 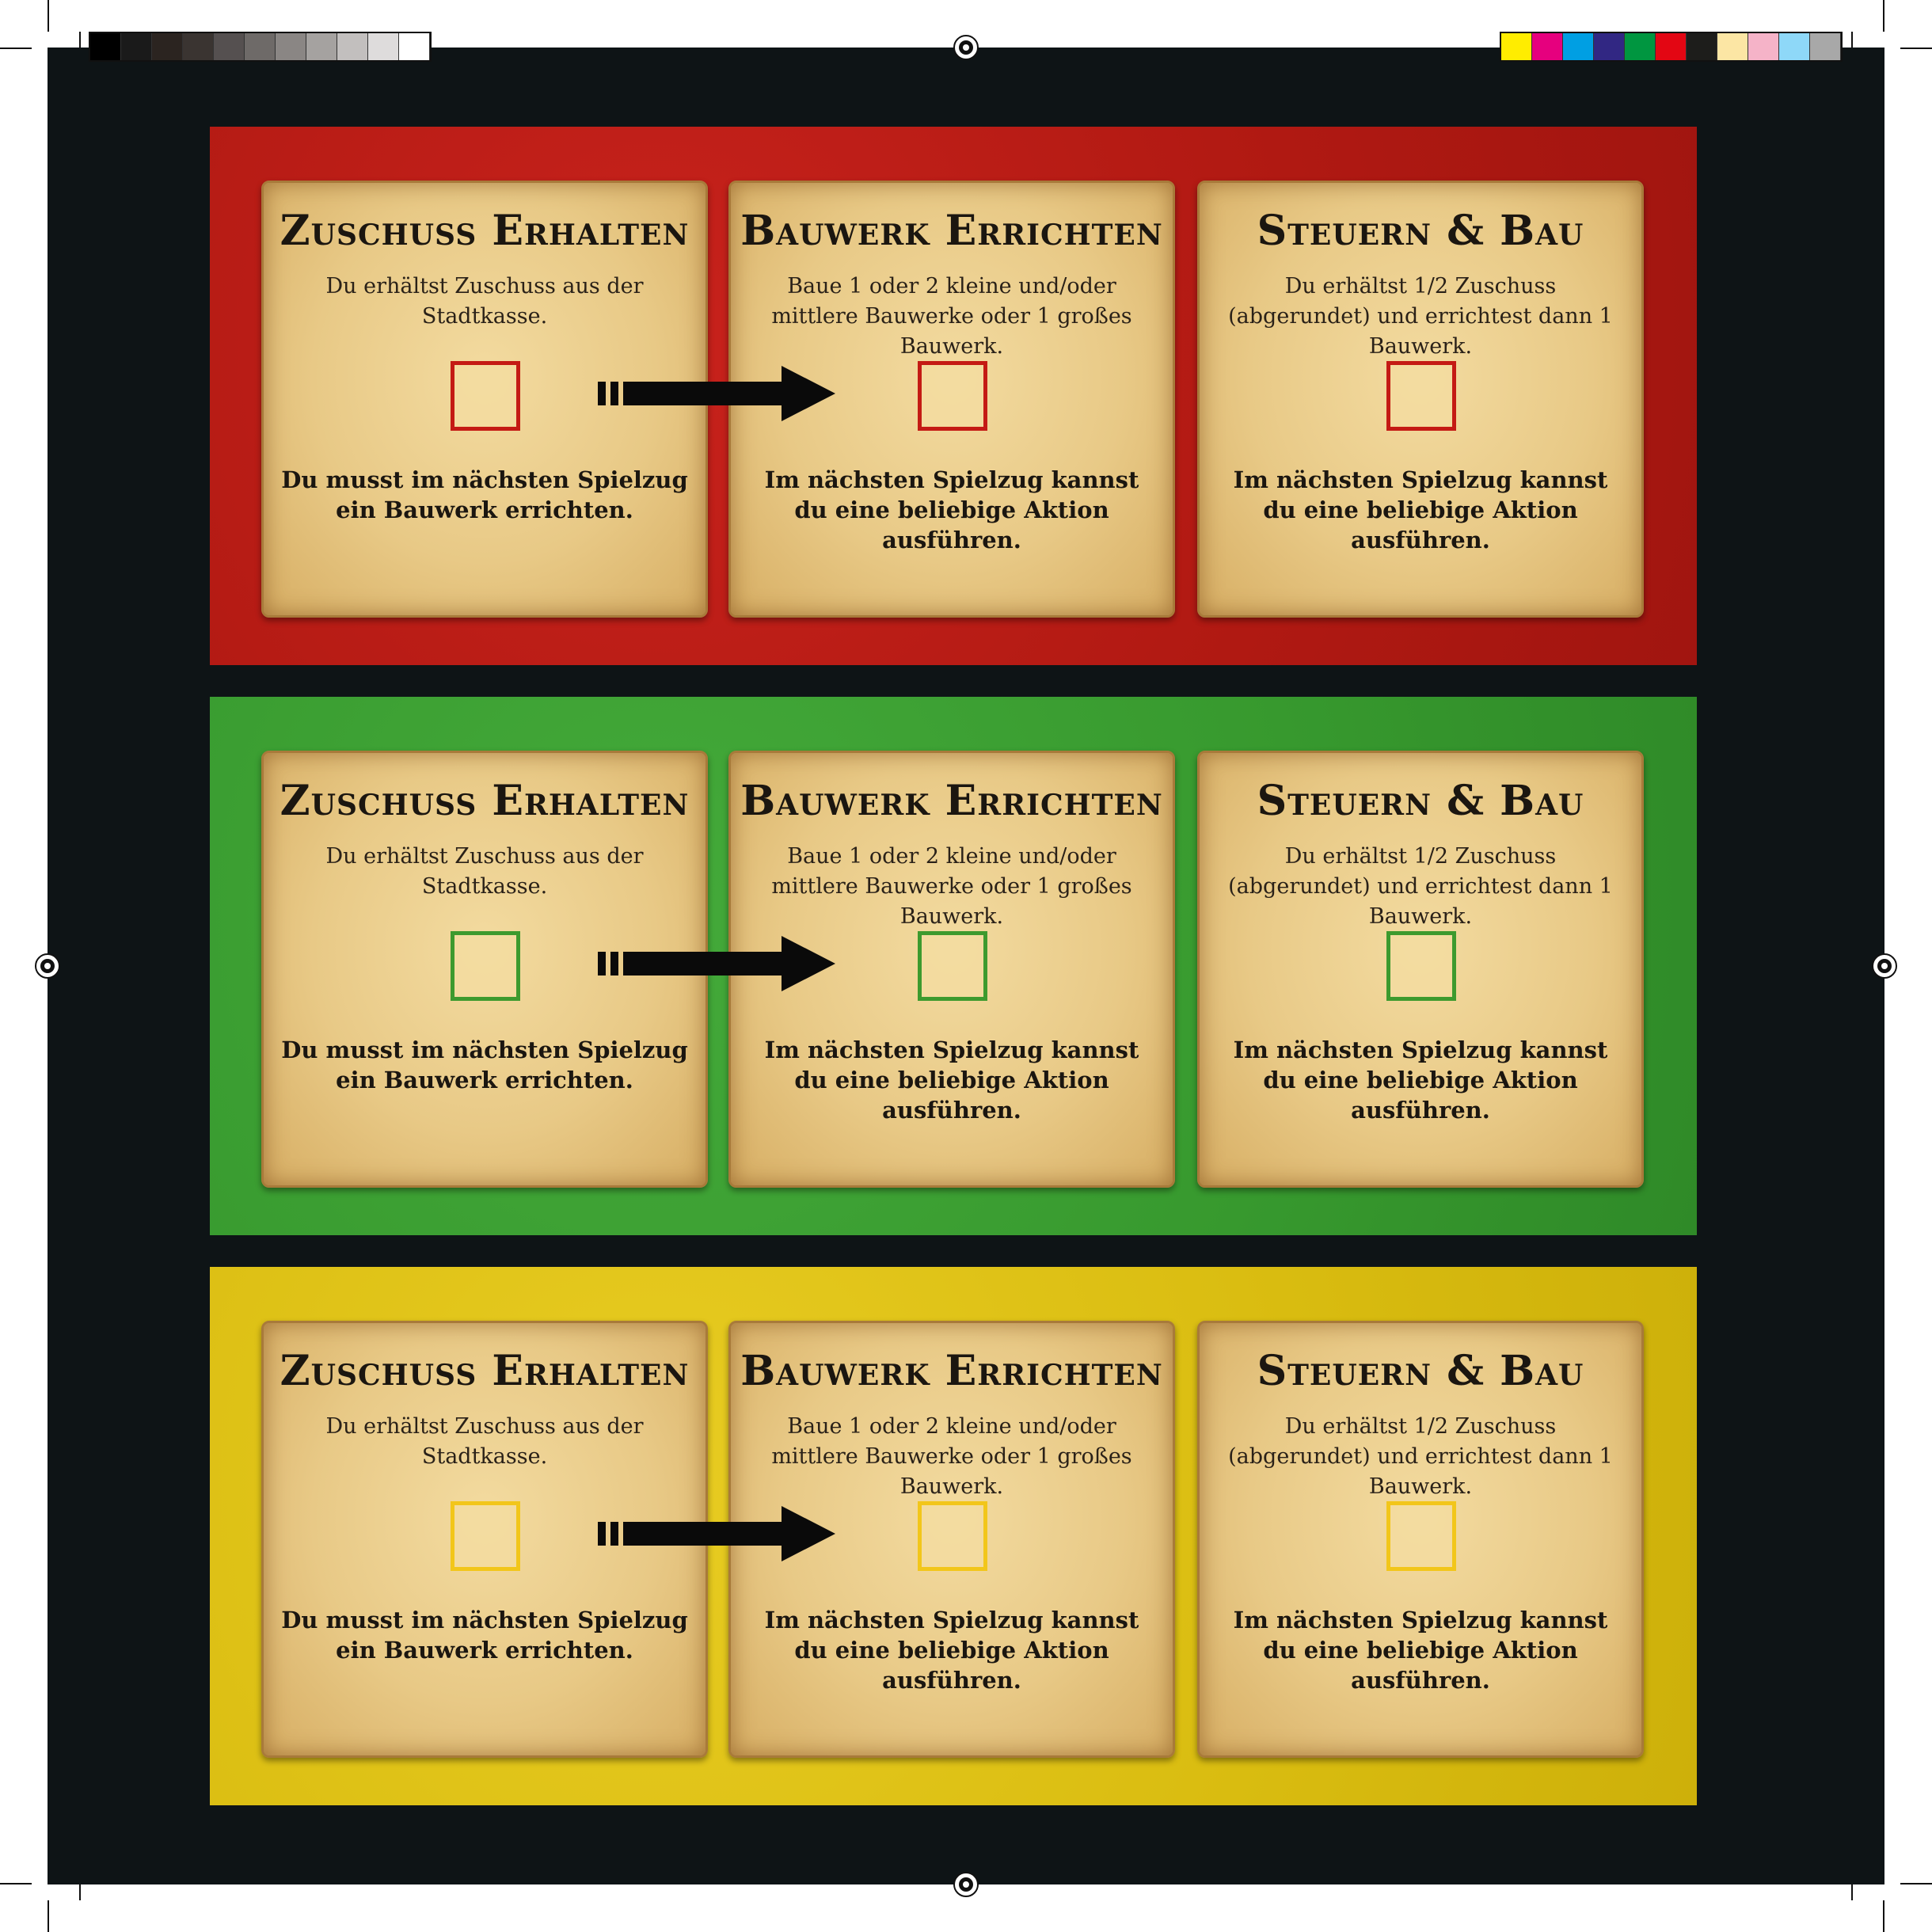 I want to click on process-color-bar, so click(x=1672, y=47).